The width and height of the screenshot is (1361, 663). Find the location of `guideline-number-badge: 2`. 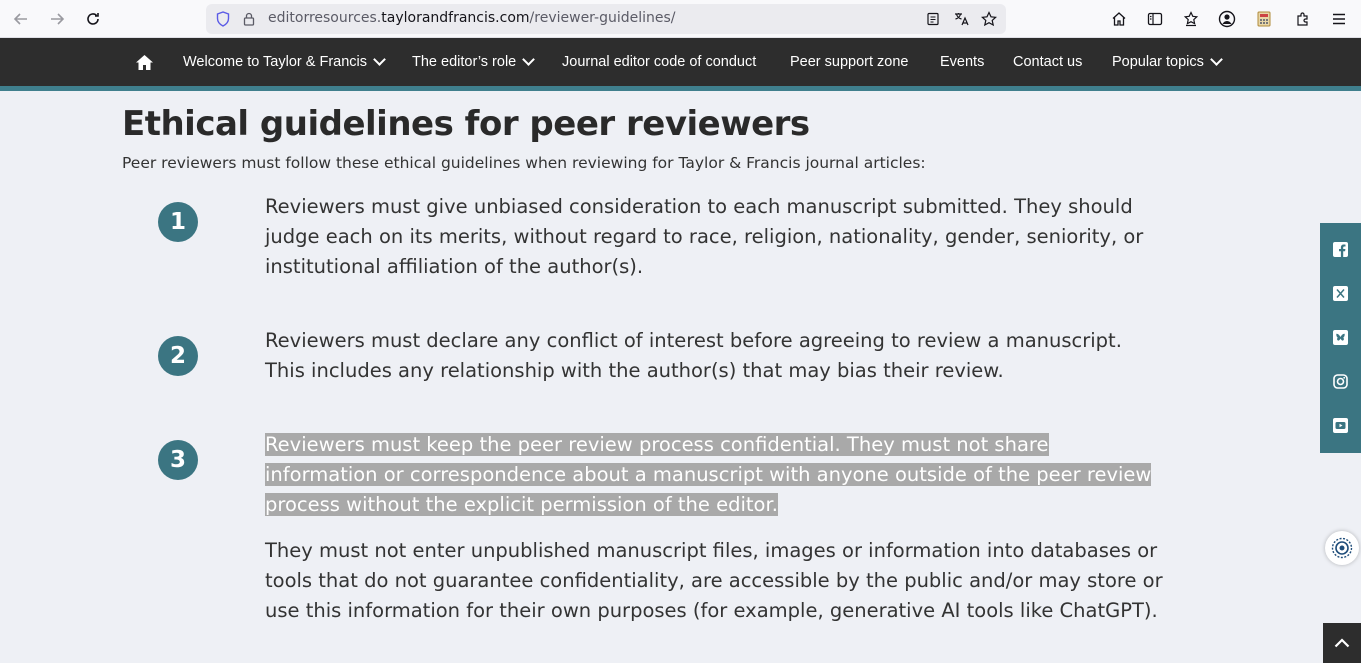

guideline-number-badge: 2 is located at coordinates (178, 356).